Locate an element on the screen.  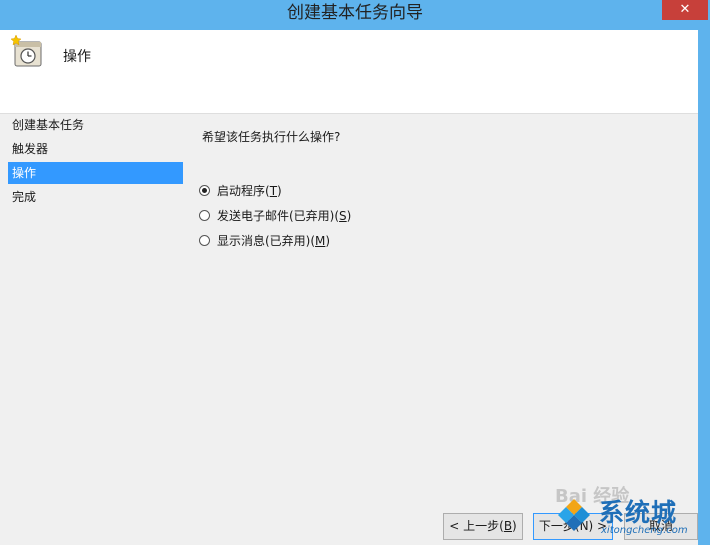
close-button: ✕ is located at coordinates (685, 10).